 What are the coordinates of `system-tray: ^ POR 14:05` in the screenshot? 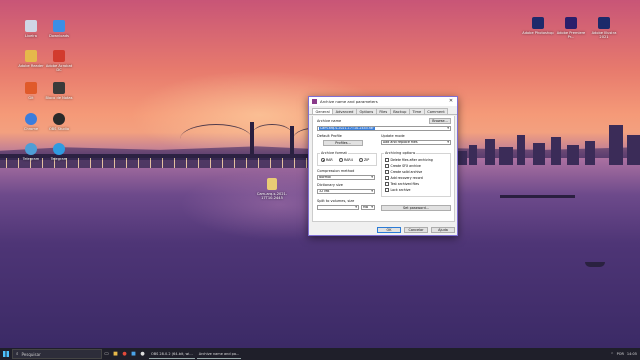 It's located at (624, 354).